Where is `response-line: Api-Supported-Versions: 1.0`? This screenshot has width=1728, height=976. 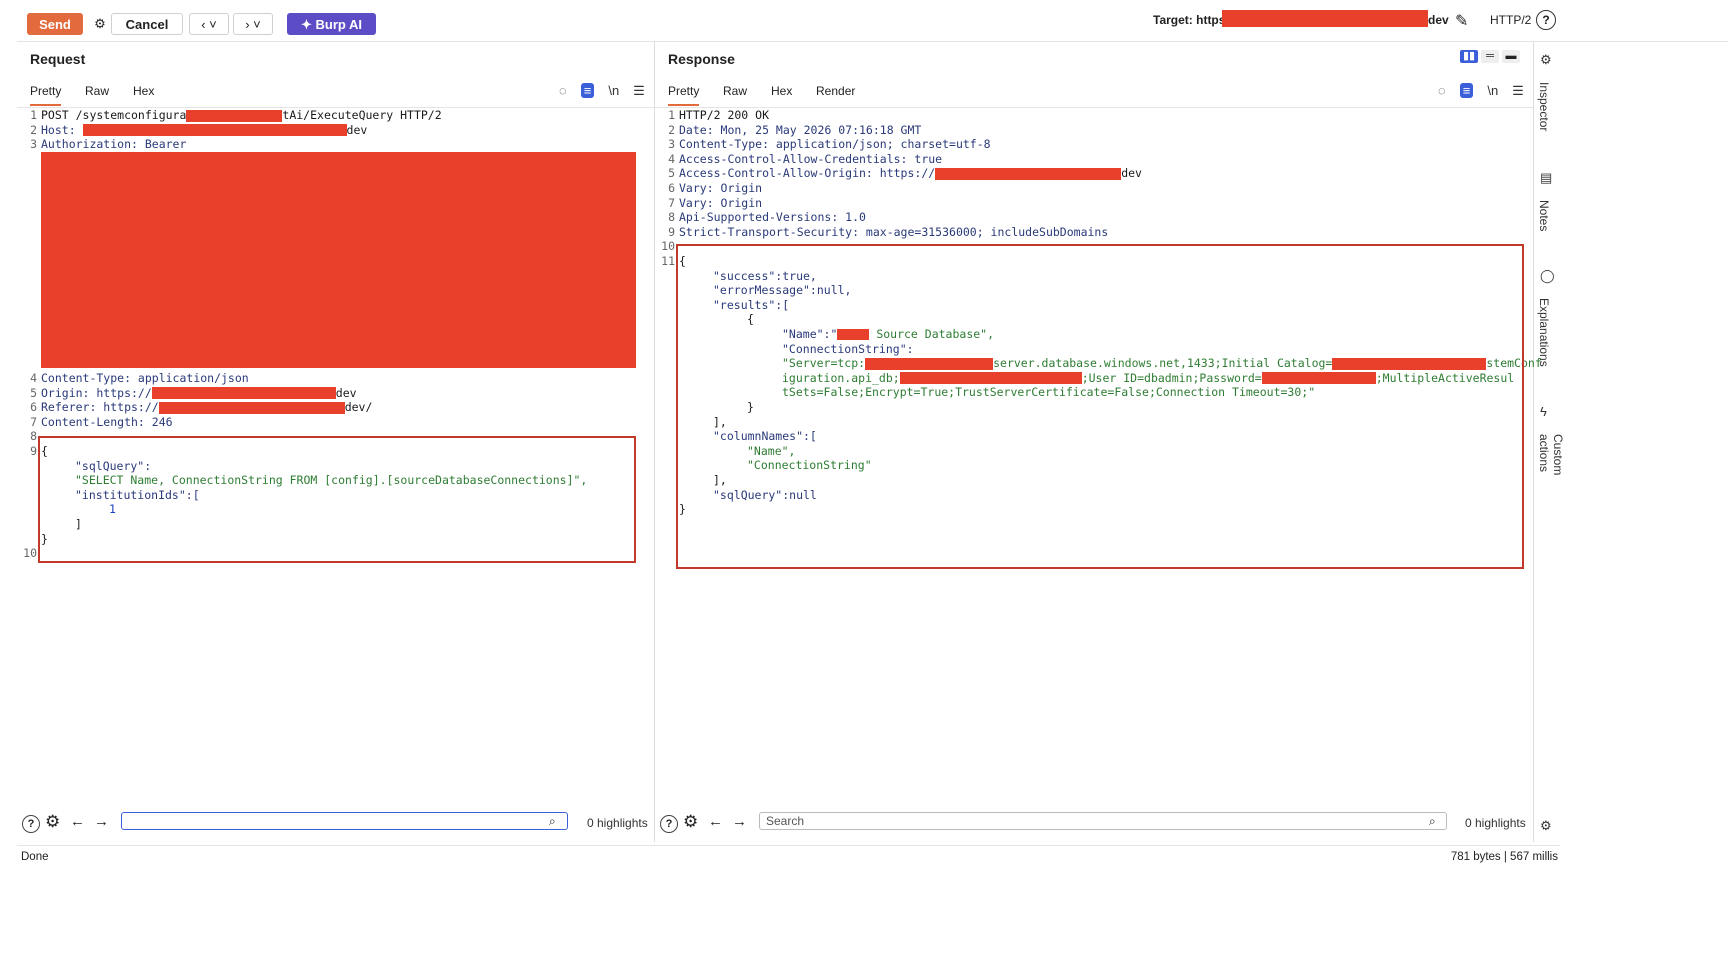 response-line: Api-Supported-Versions: 1.0 is located at coordinates (772, 217).